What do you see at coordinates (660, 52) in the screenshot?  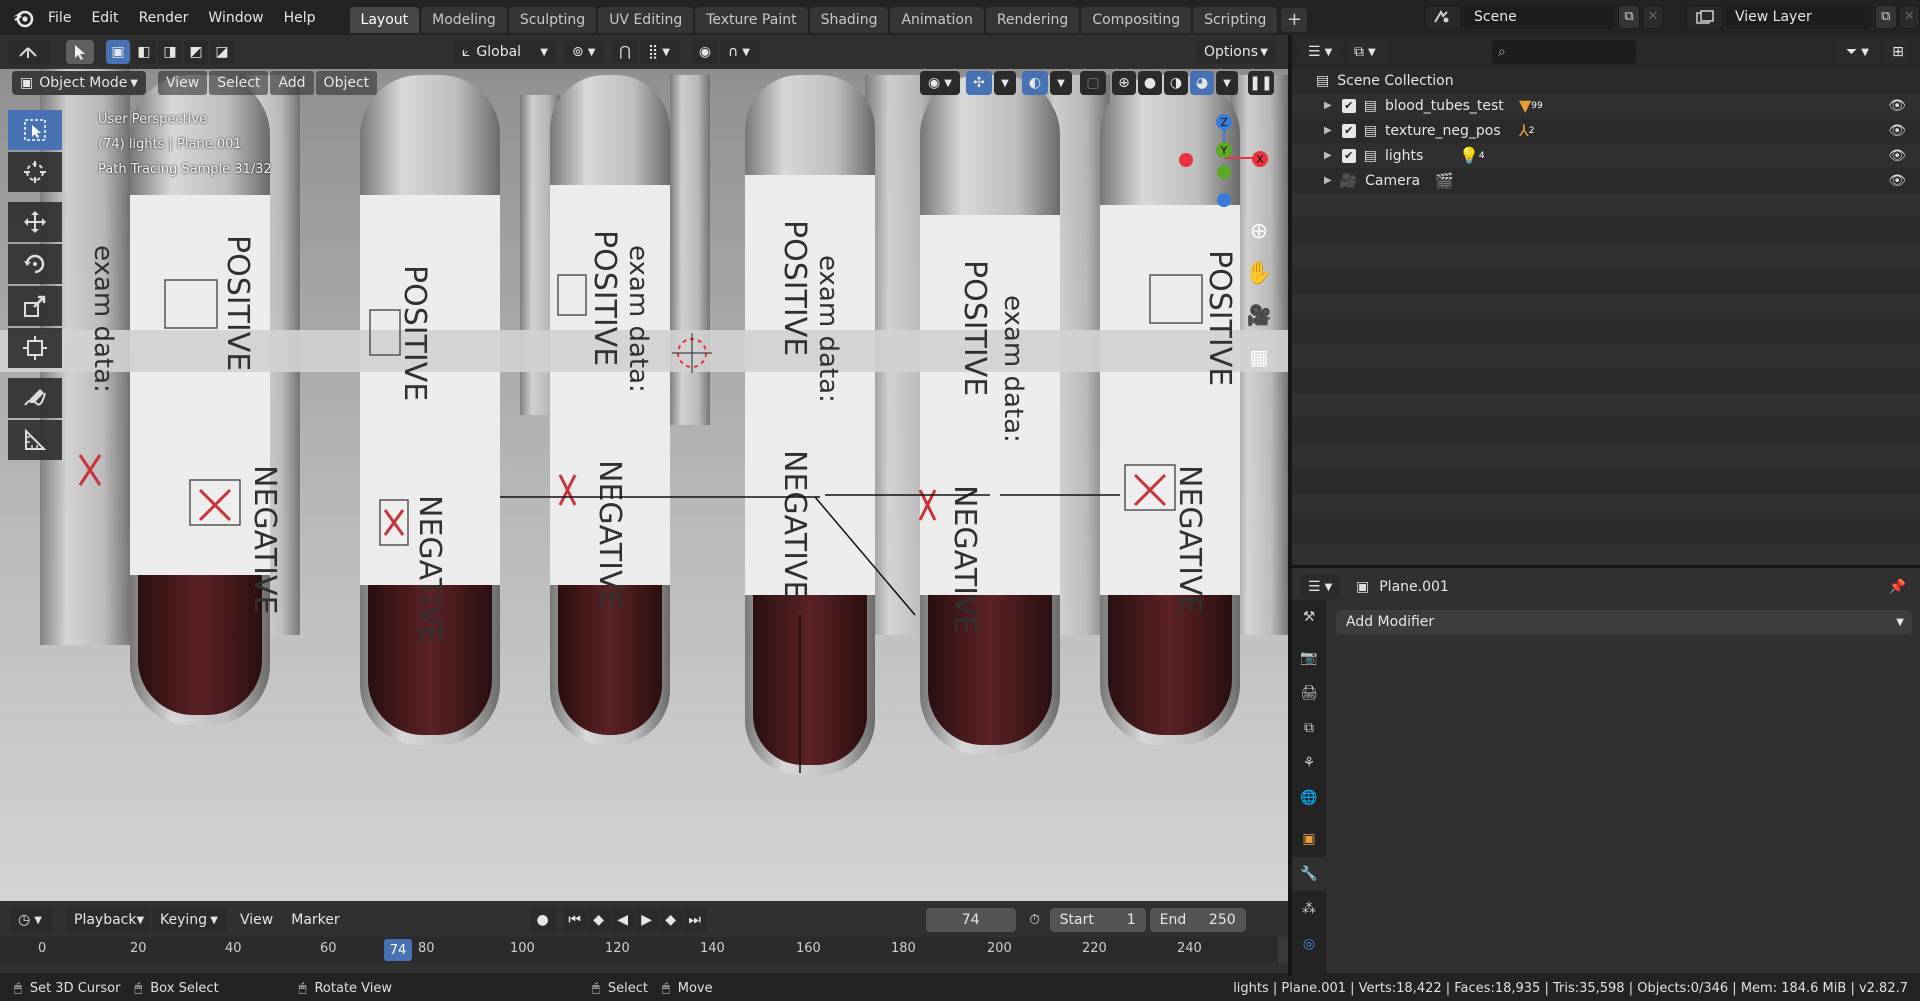 I see `snap-target-dropdown: ⣿ ▼` at bounding box center [660, 52].